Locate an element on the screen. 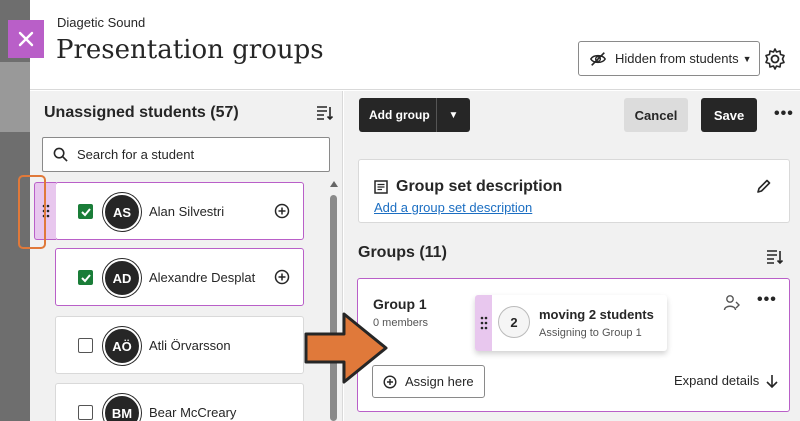  groups-title: Groups (11) is located at coordinates (402, 252).